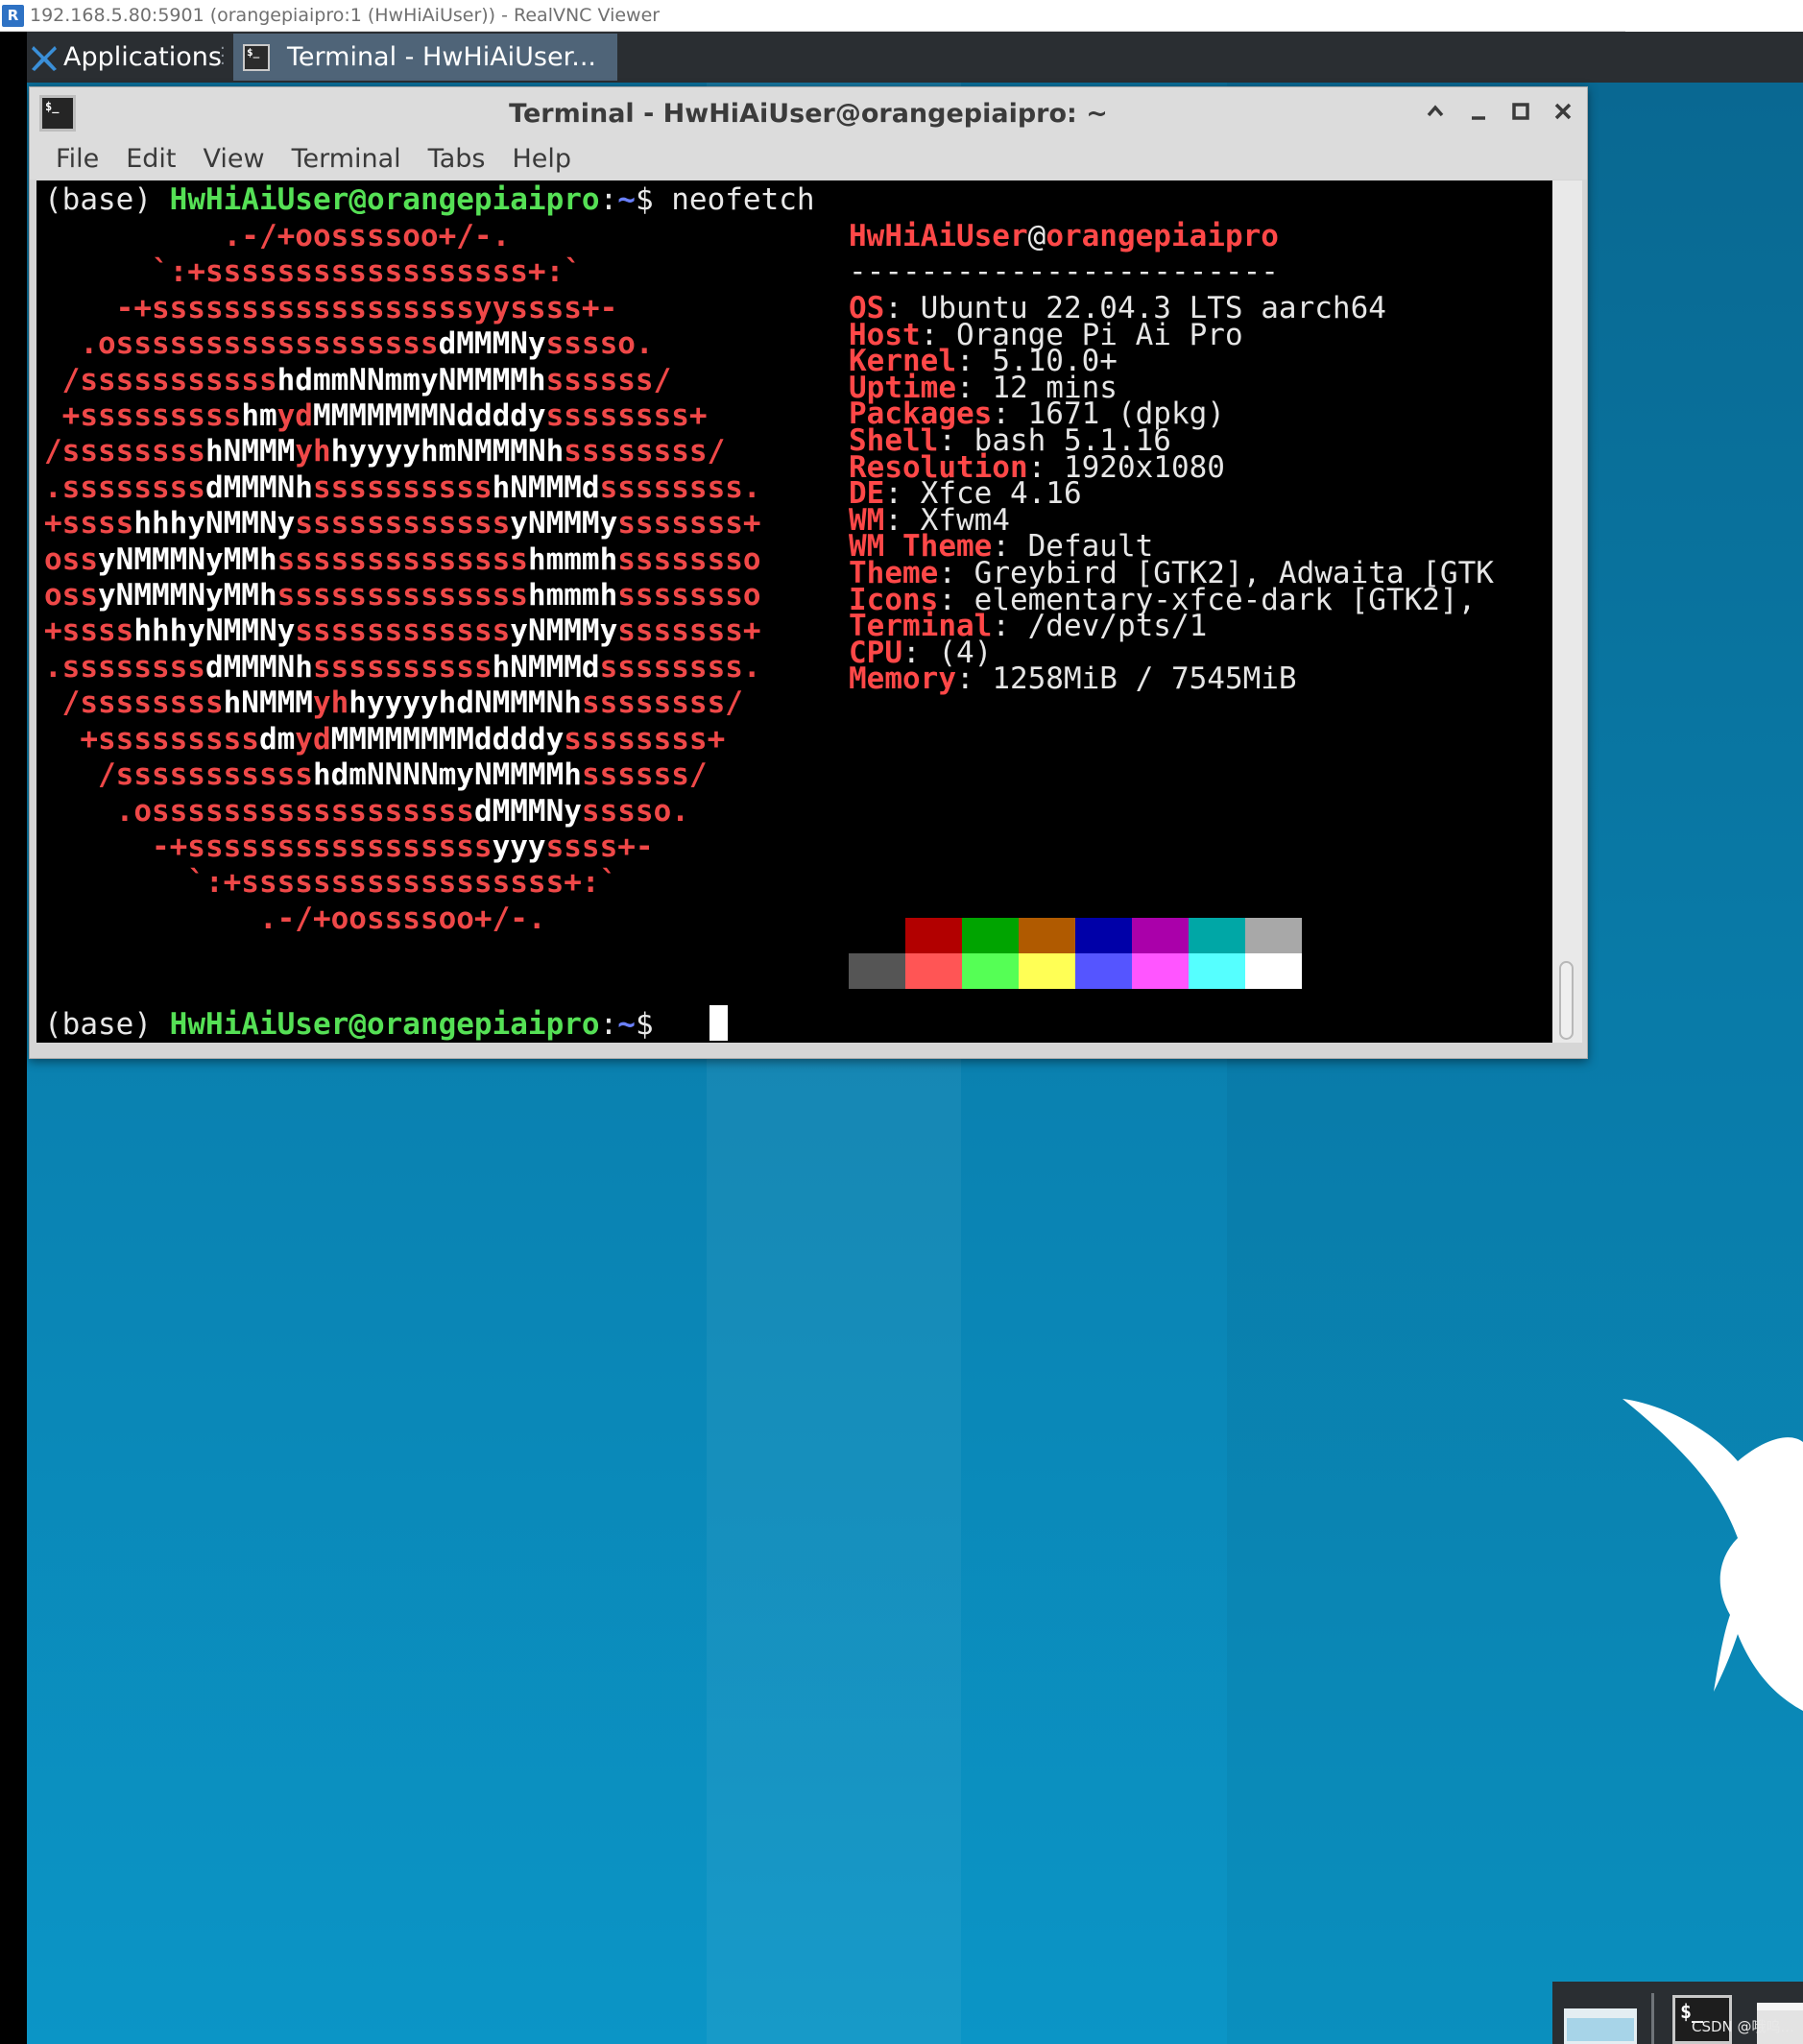 Image resolution: width=1803 pixels, height=2044 pixels. I want to click on prompt-path: ~, so click(626, 199).